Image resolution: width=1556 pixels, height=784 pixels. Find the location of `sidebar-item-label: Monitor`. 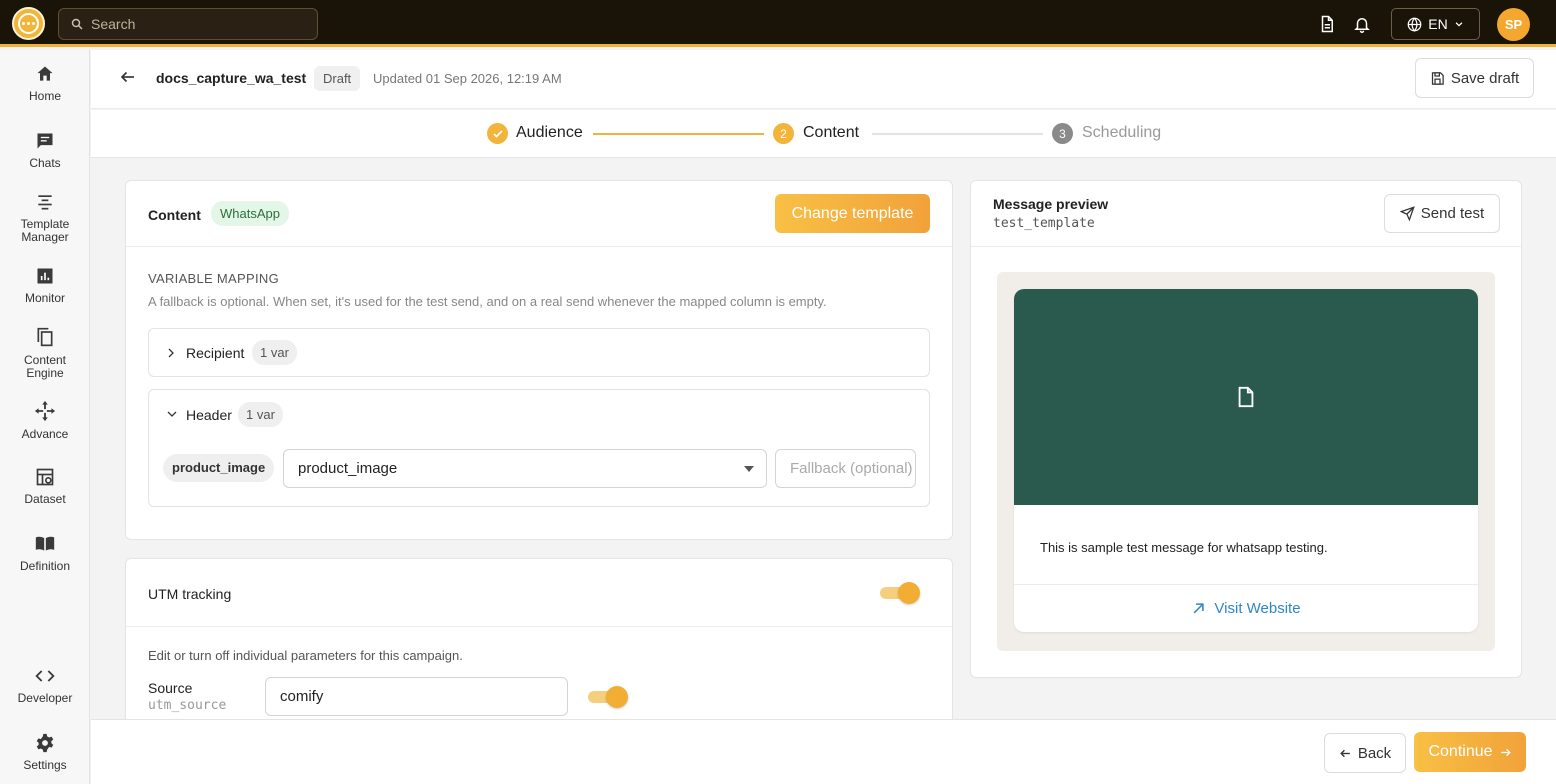

sidebar-item-label: Monitor is located at coordinates (44, 298).